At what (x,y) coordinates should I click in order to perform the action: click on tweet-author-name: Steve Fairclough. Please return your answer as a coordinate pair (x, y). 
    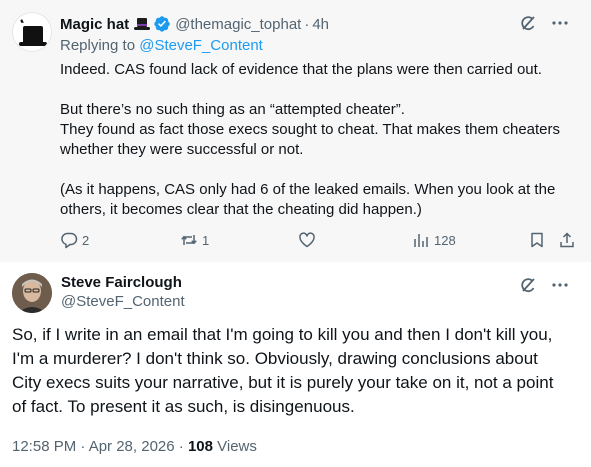
    Looking at the image, I should click on (121, 282).